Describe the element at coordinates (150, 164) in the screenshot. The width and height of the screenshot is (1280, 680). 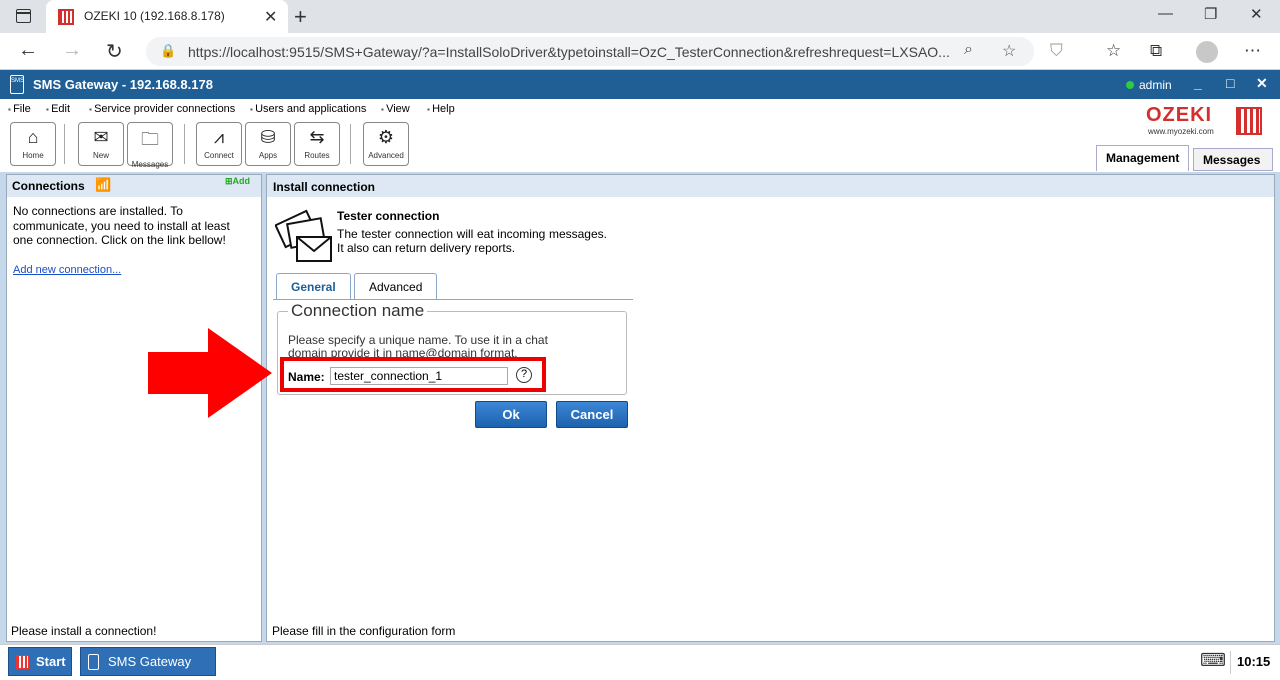
I see `messages-label: Messages` at that location.